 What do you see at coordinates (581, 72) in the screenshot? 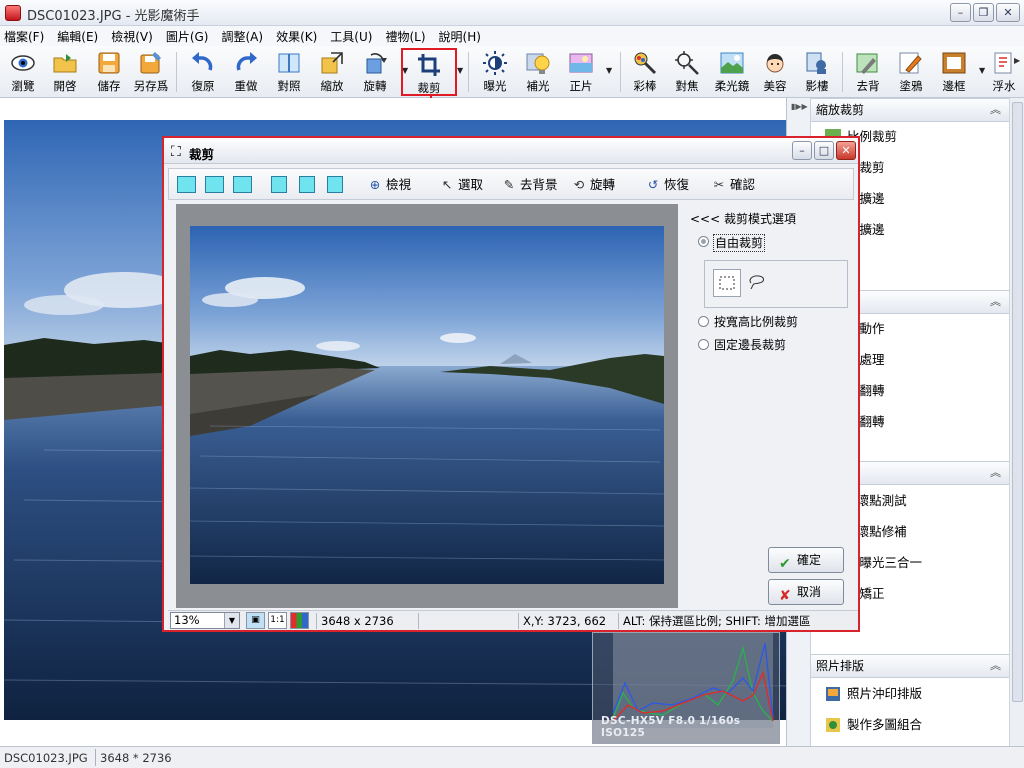
I see `positive-film-button: 正片` at bounding box center [581, 72].